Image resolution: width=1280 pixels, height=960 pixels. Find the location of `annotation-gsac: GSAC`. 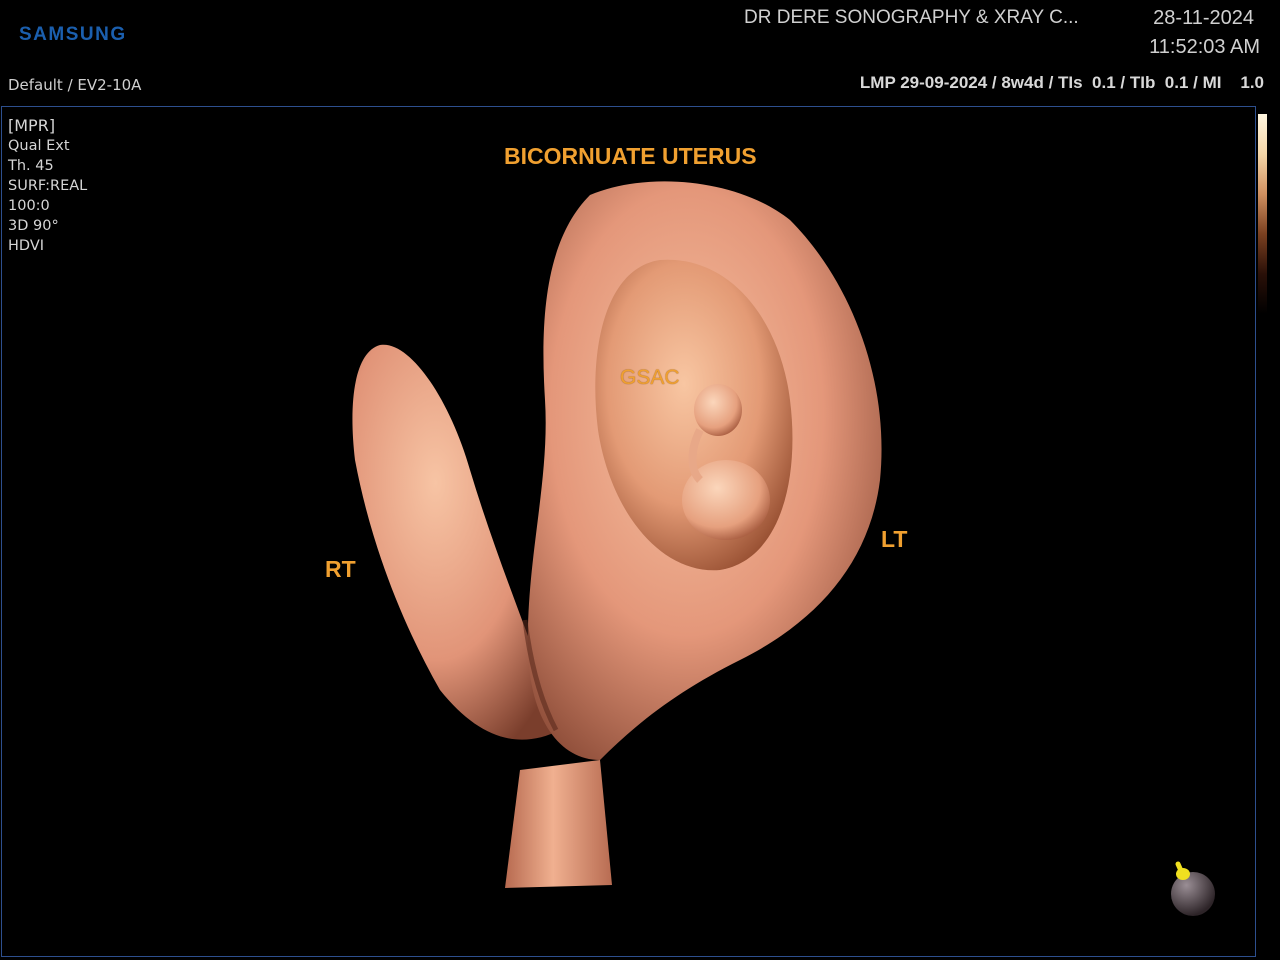

annotation-gsac: GSAC is located at coordinates (650, 377).